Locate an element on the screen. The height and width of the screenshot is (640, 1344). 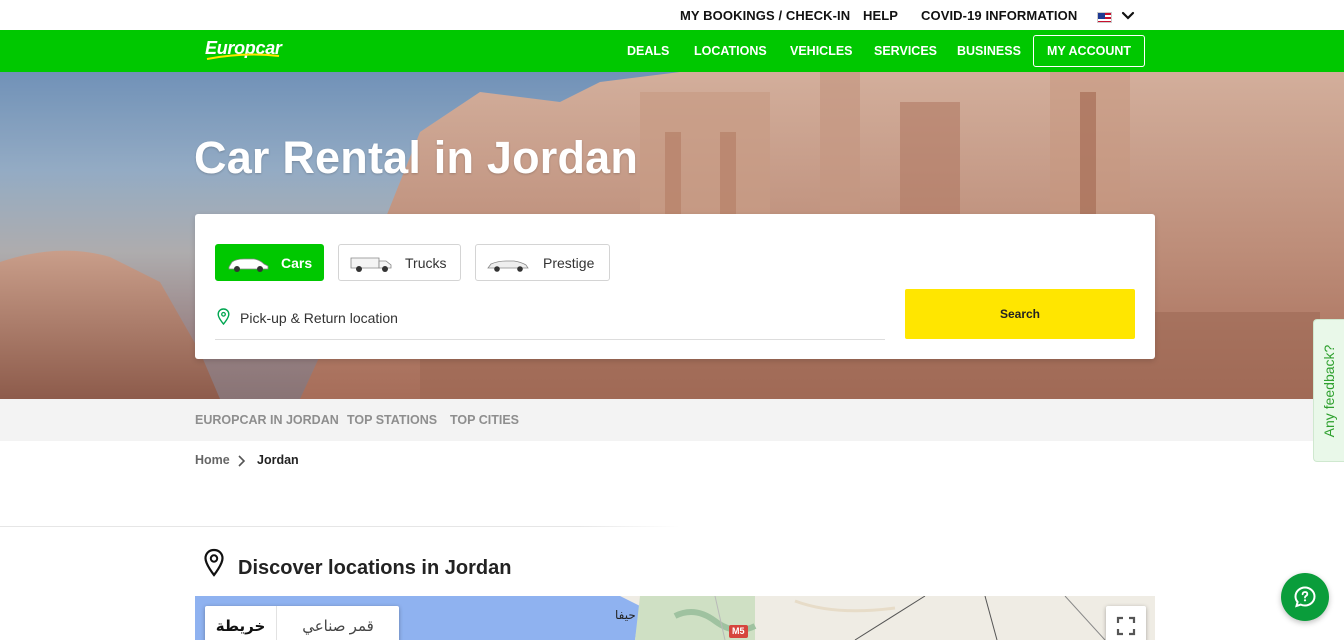
tab-trucks: Trucks is located at coordinates (399, 262).